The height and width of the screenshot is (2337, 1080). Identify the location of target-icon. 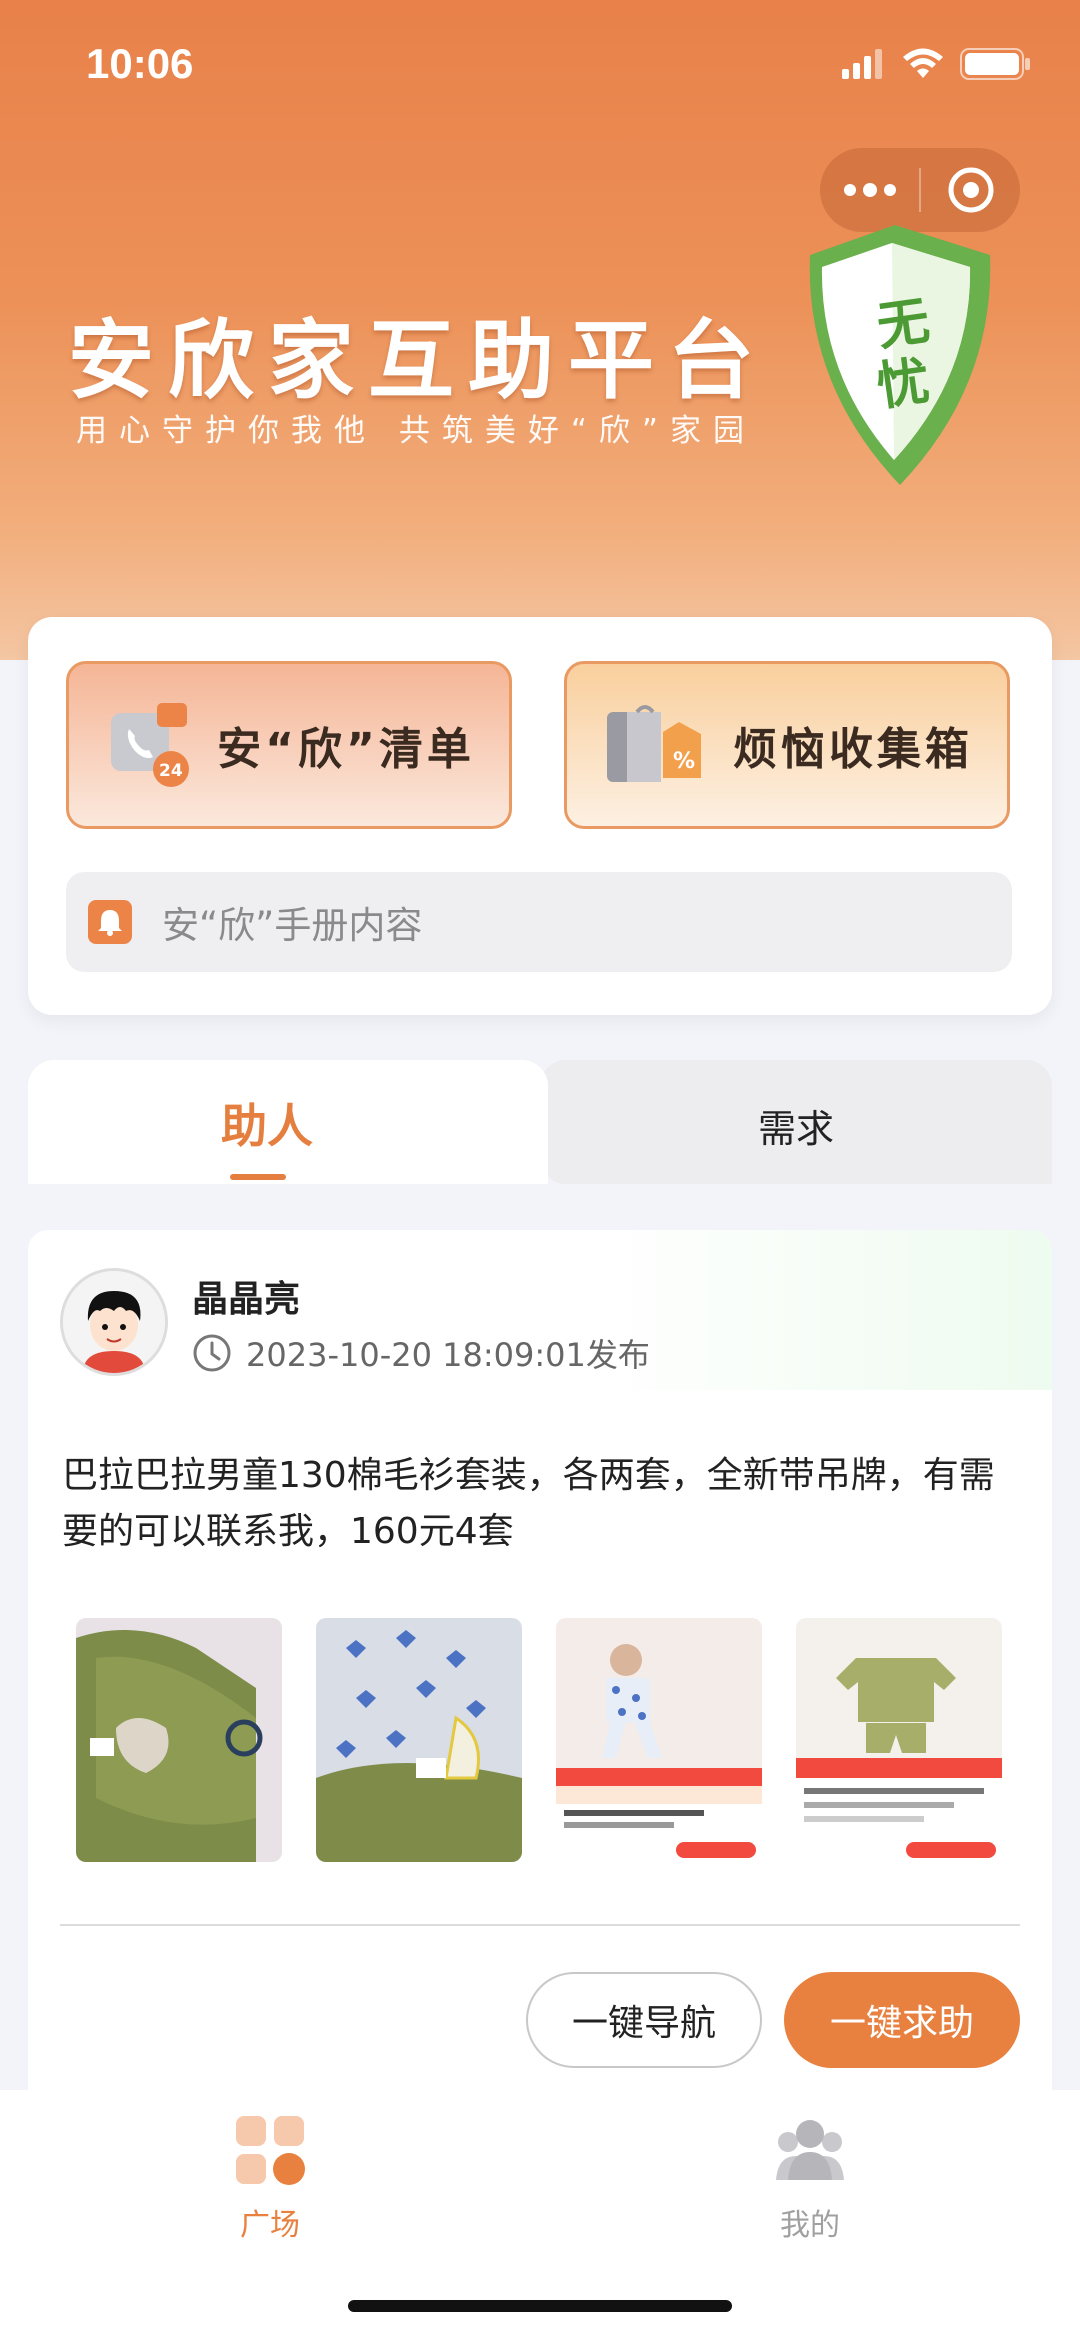
(970, 190).